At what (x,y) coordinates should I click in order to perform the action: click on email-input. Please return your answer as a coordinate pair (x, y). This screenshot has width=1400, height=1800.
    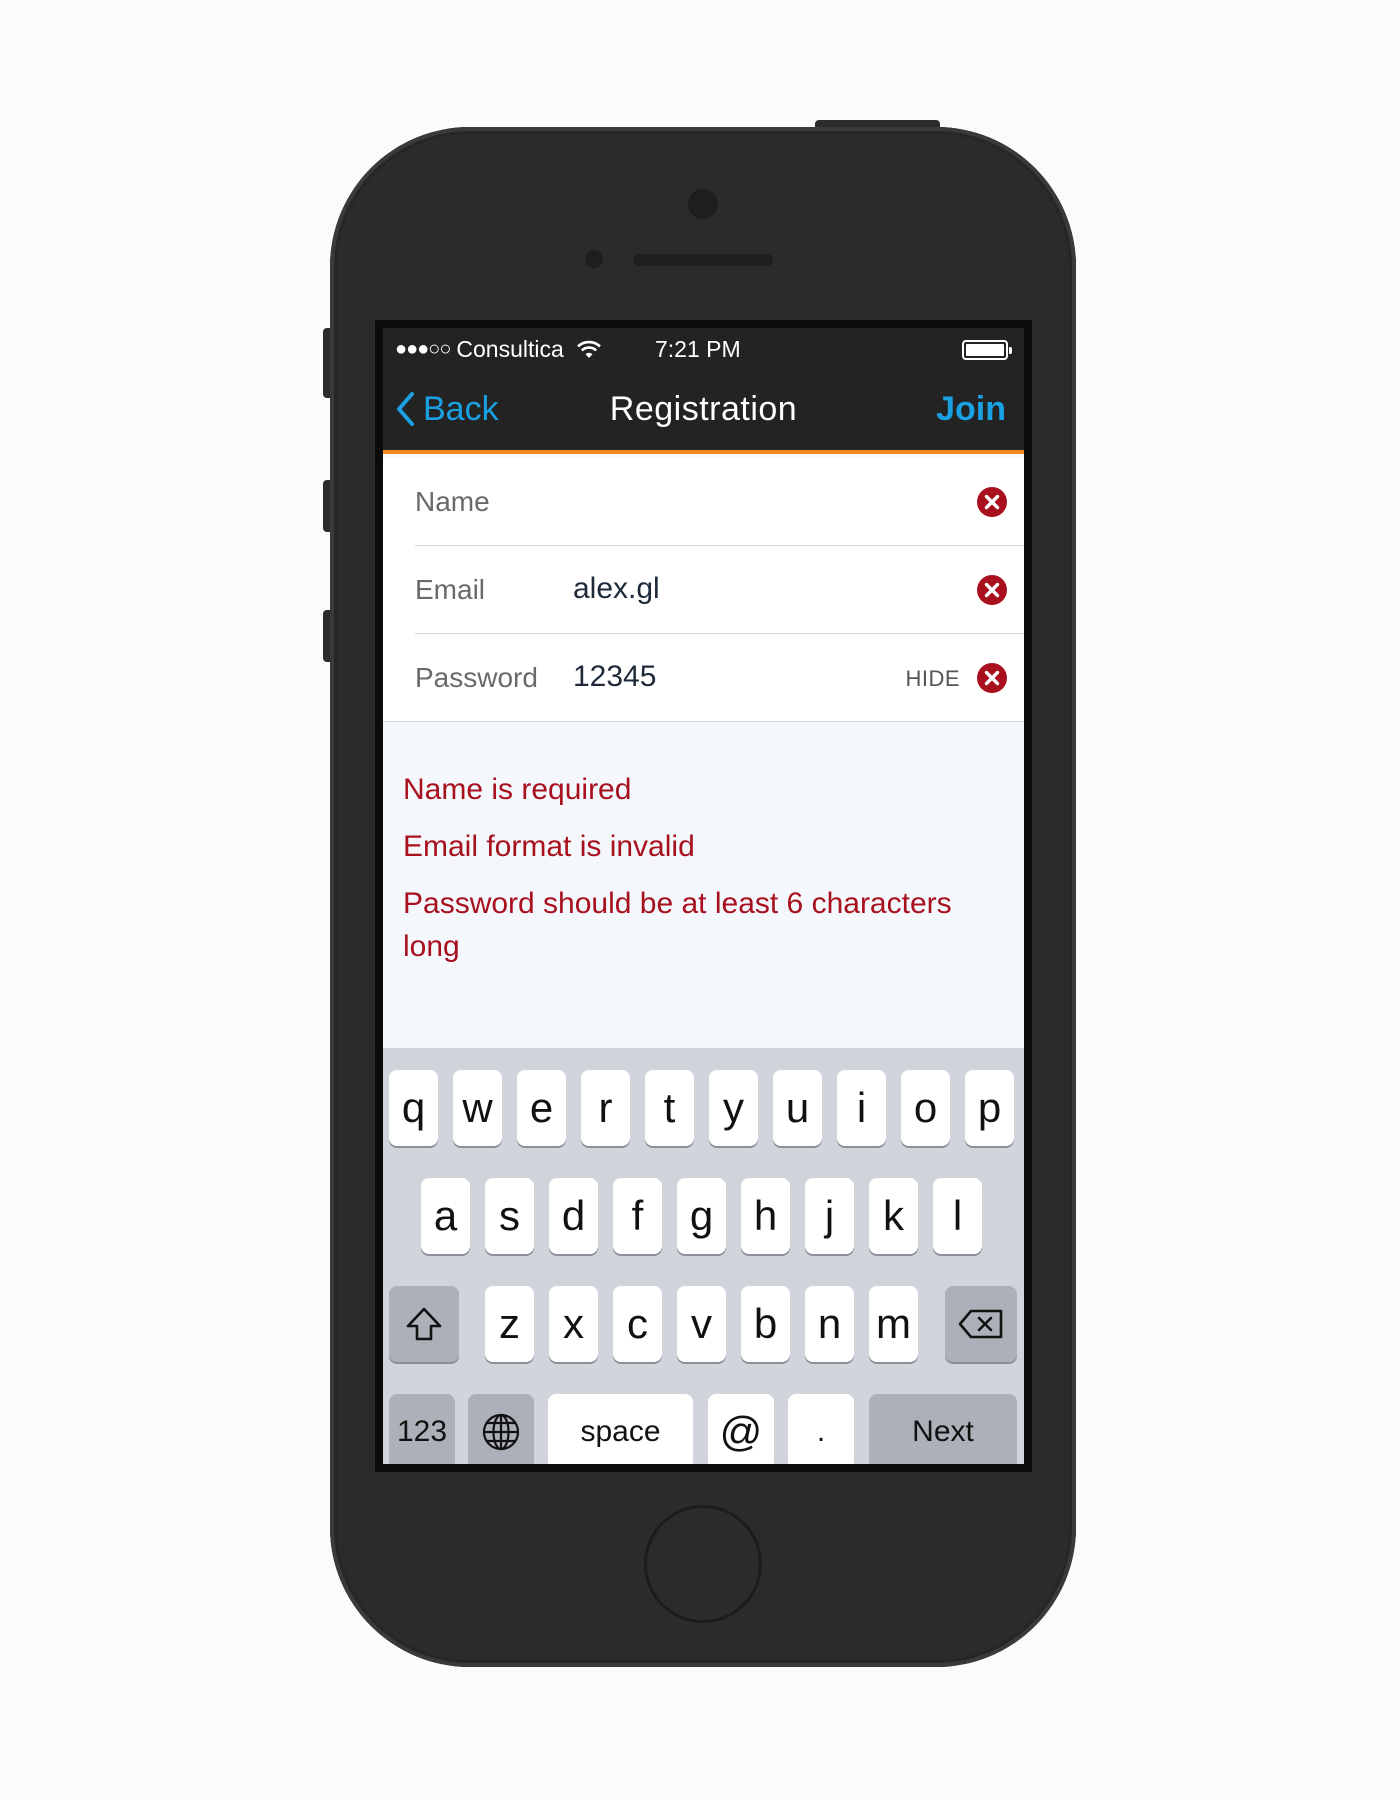
    Looking at the image, I should click on (733, 589).